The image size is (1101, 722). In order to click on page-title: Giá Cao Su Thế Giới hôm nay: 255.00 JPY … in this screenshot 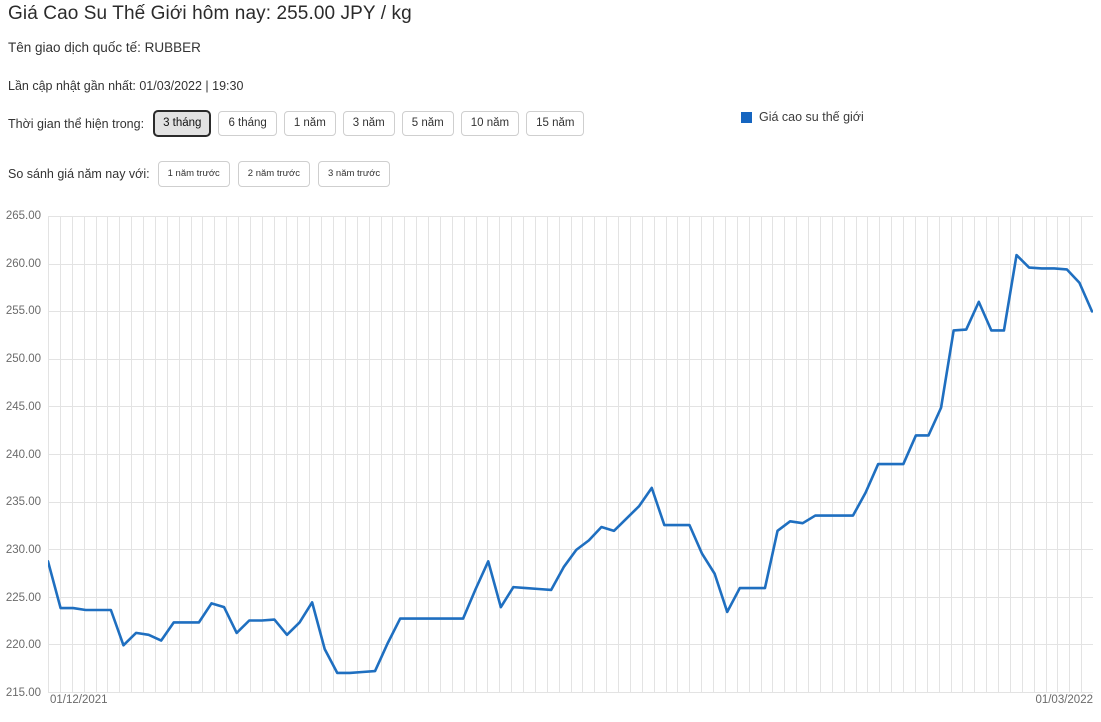, I will do `click(210, 13)`.